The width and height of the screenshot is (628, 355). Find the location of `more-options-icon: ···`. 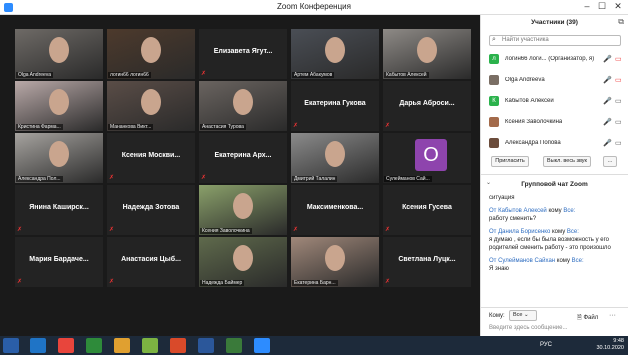

more-options-icon: ··· is located at coordinates (612, 315).